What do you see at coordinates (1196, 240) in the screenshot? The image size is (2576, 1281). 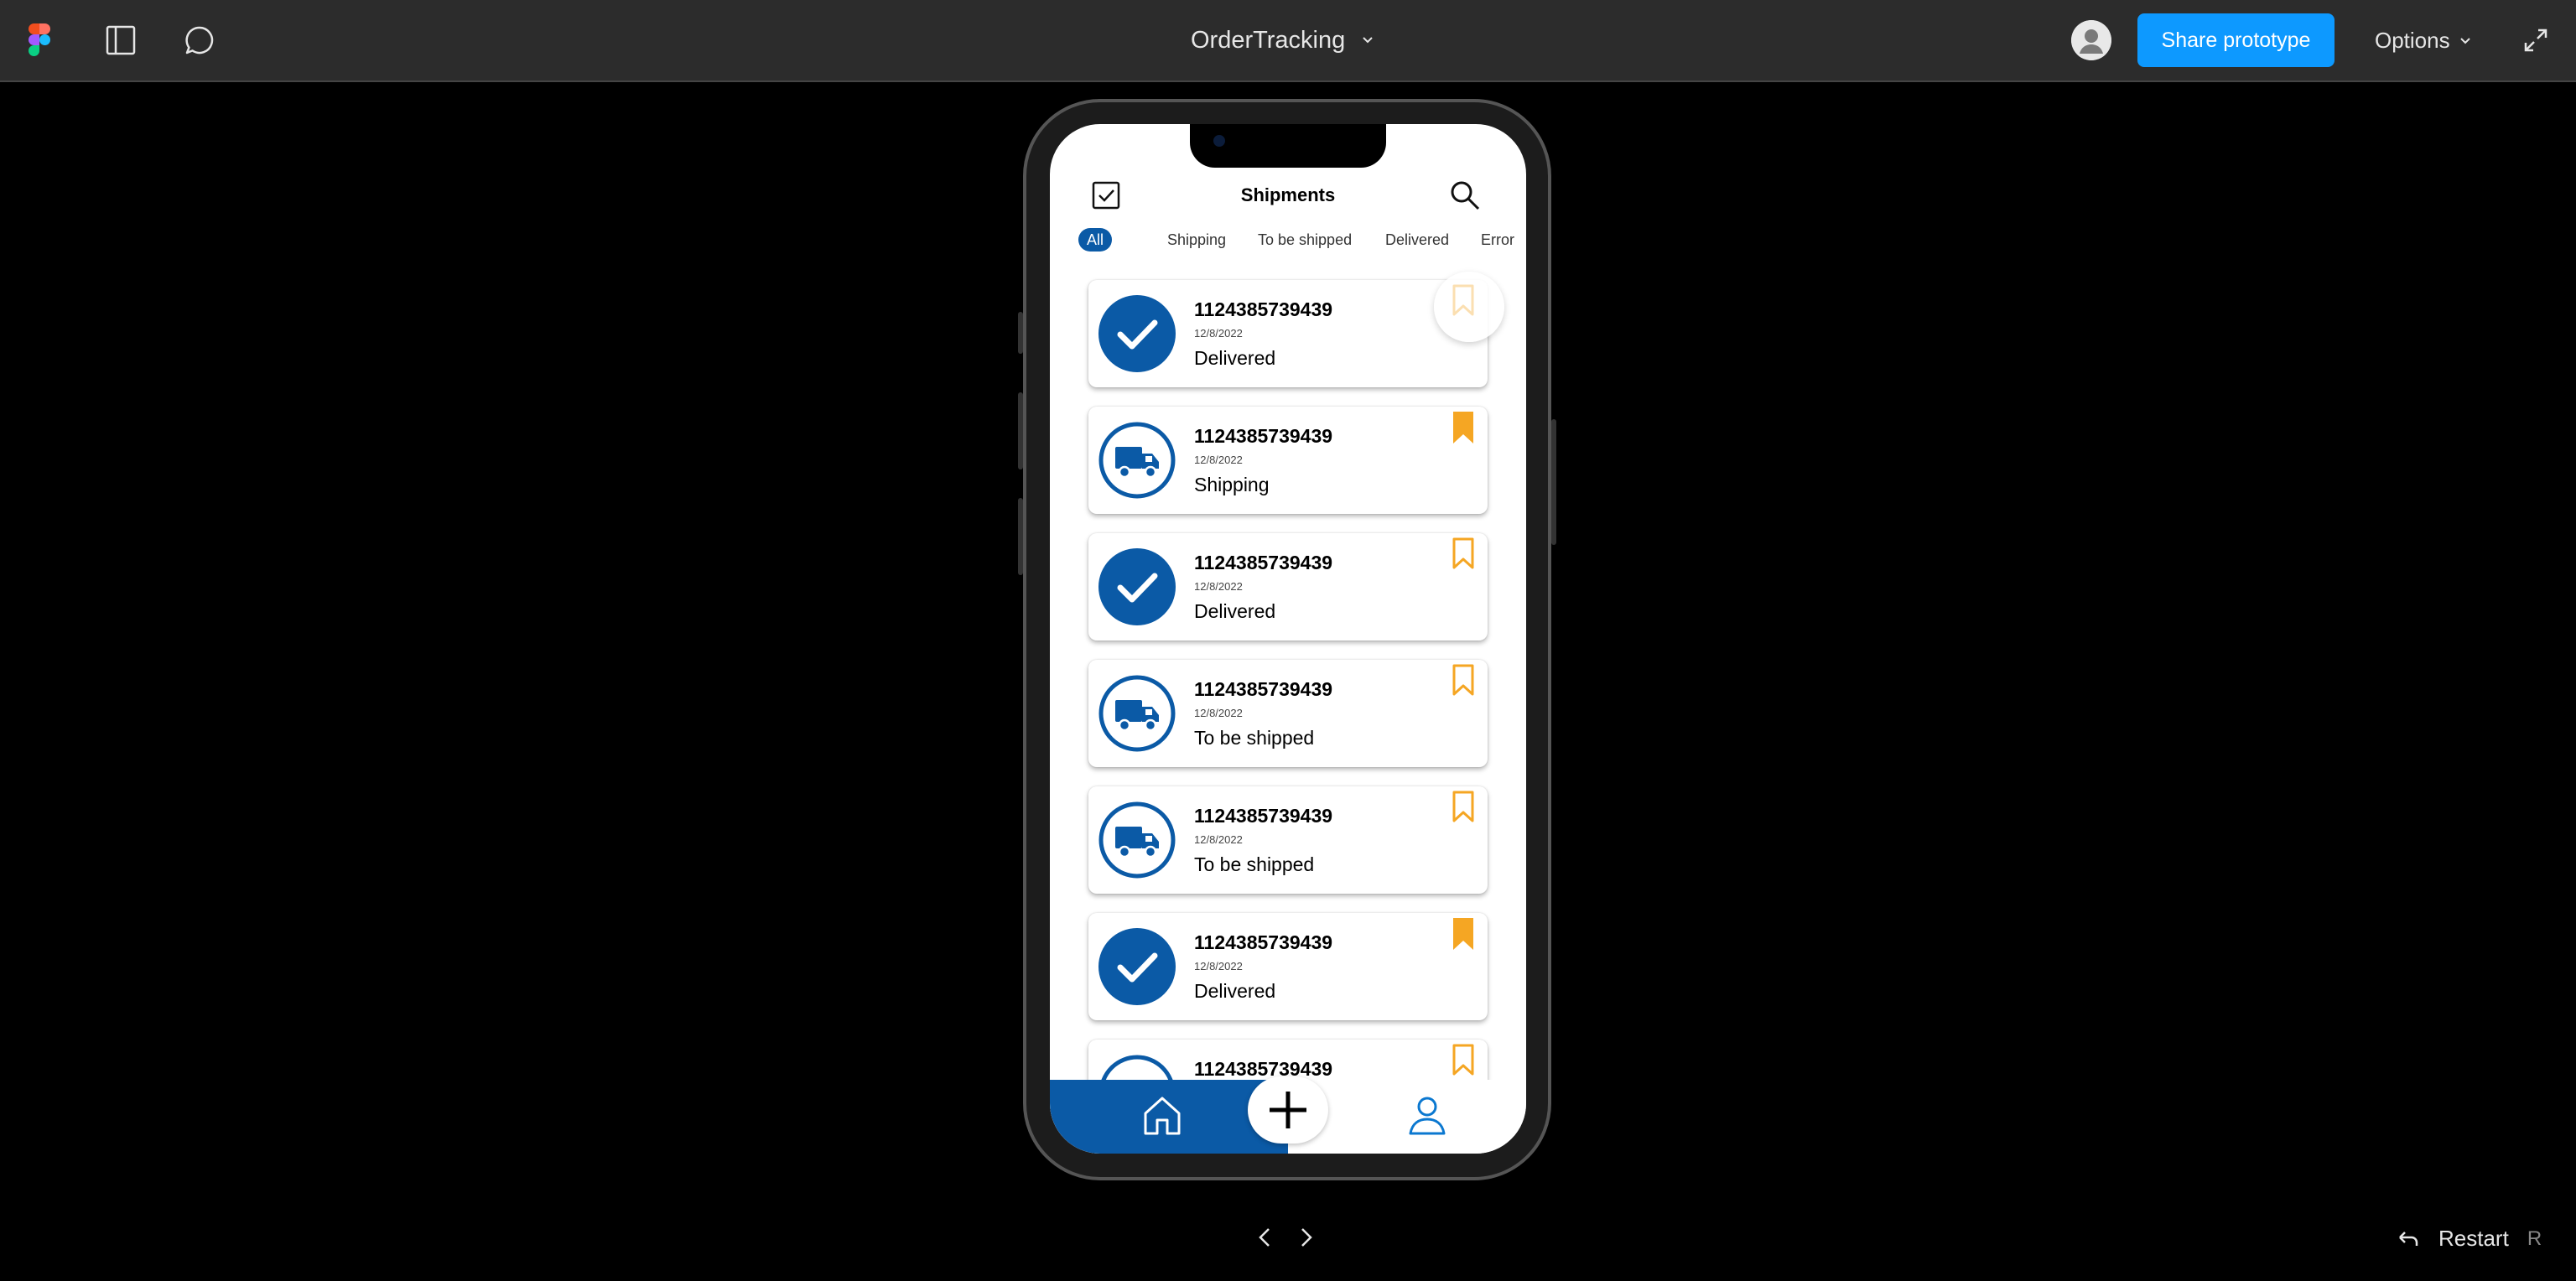 I see `filter-tab-shipping: Shipping` at bounding box center [1196, 240].